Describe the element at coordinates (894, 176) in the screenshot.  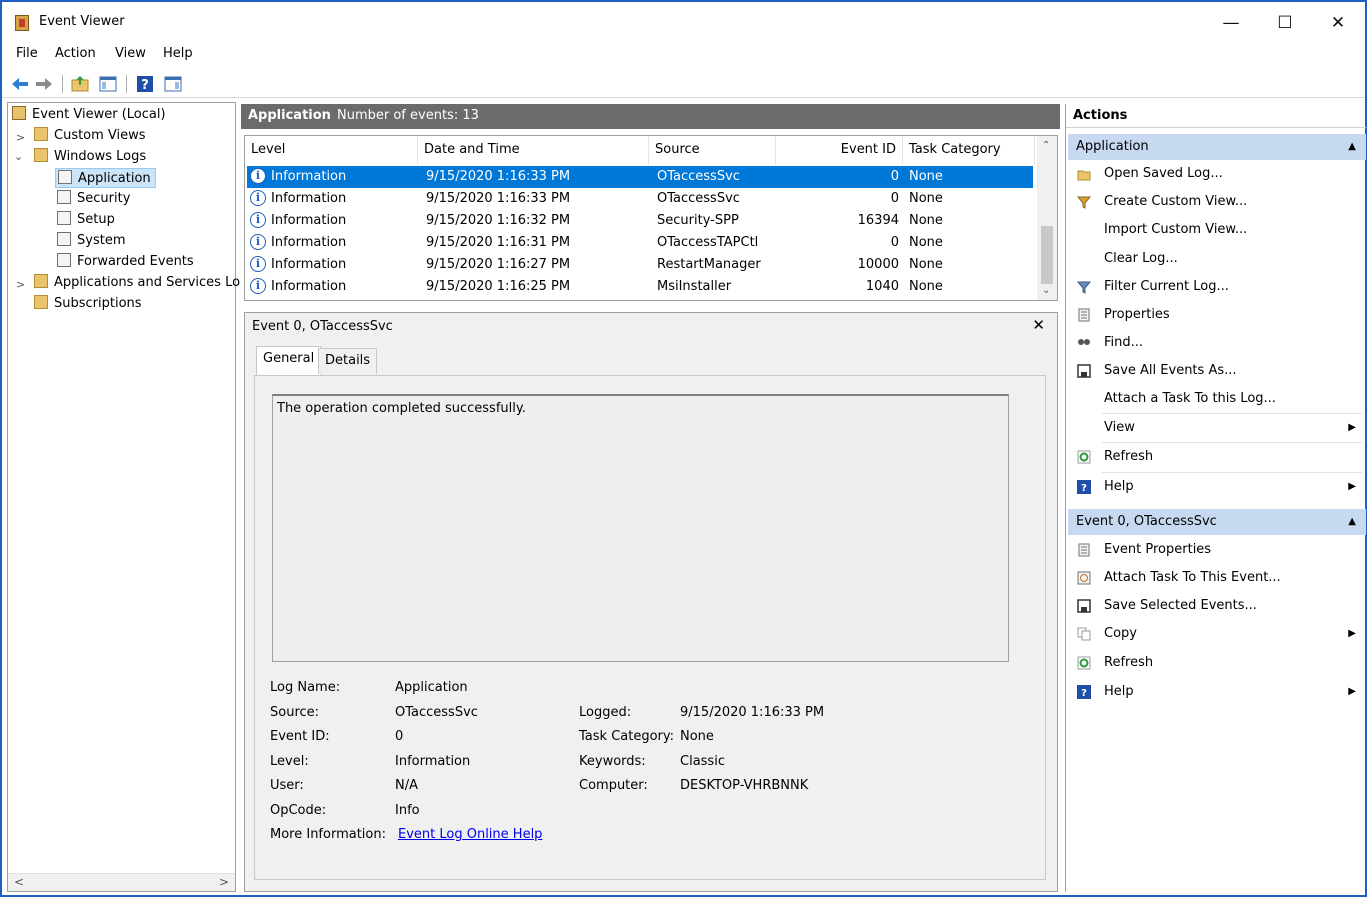
I see `cell-event-id: 0` at that location.